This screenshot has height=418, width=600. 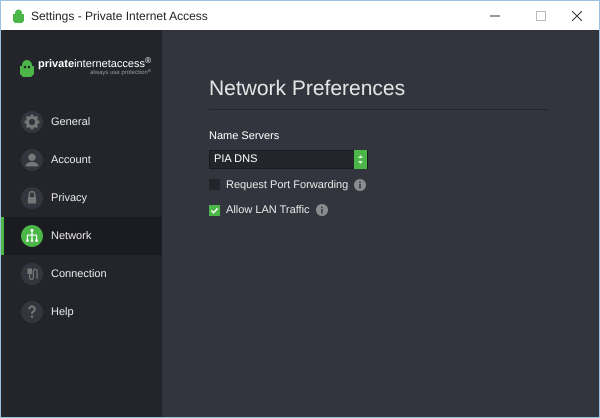 What do you see at coordinates (81, 236) in the screenshot?
I see `sidebar-item: Network` at bounding box center [81, 236].